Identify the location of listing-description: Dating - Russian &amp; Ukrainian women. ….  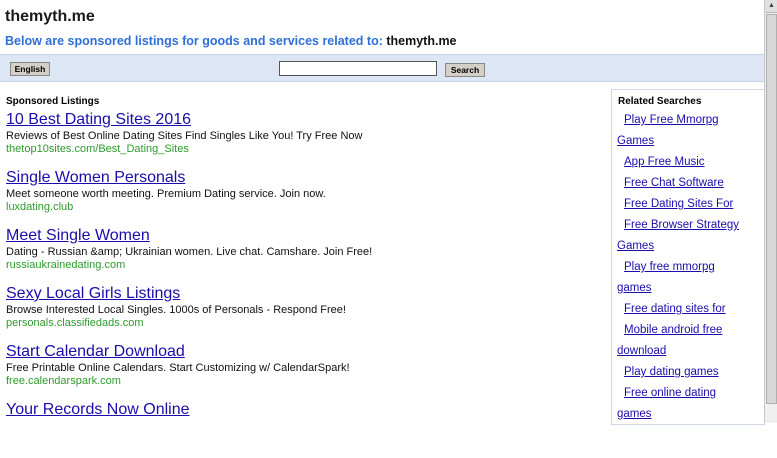
(189, 252).